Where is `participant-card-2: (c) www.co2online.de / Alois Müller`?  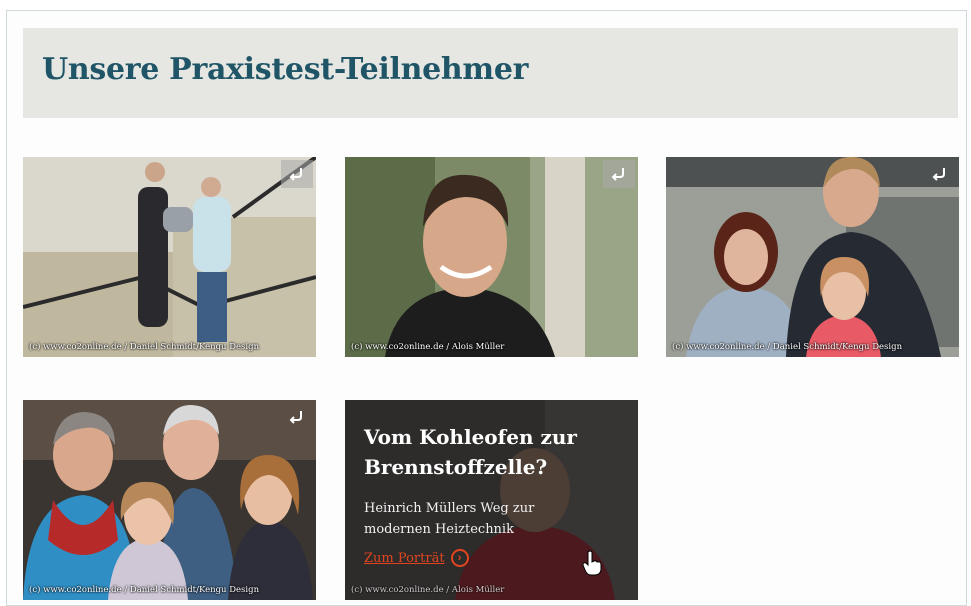
participant-card-2: (c) www.co2online.de / Alois Müller is located at coordinates (491, 257).